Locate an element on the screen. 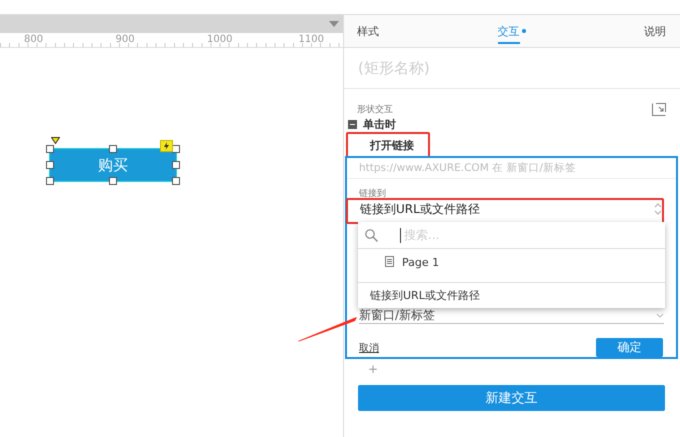 Image resolution: width=680 pixels, height=437 pixels. ruler-label: 800 is located at coordinates (34, 39).